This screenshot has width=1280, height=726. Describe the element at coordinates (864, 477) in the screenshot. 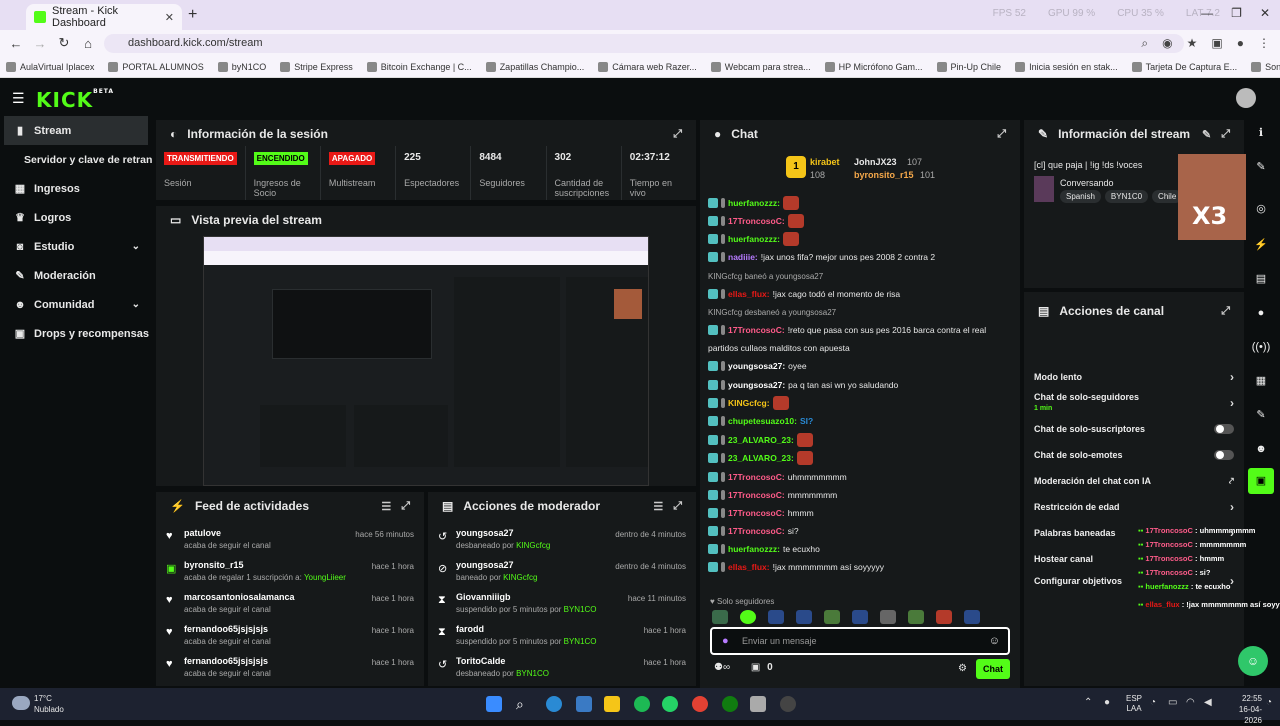

I see `chat-message: 17TroncosoC: uhmmmmmmm` at that location.